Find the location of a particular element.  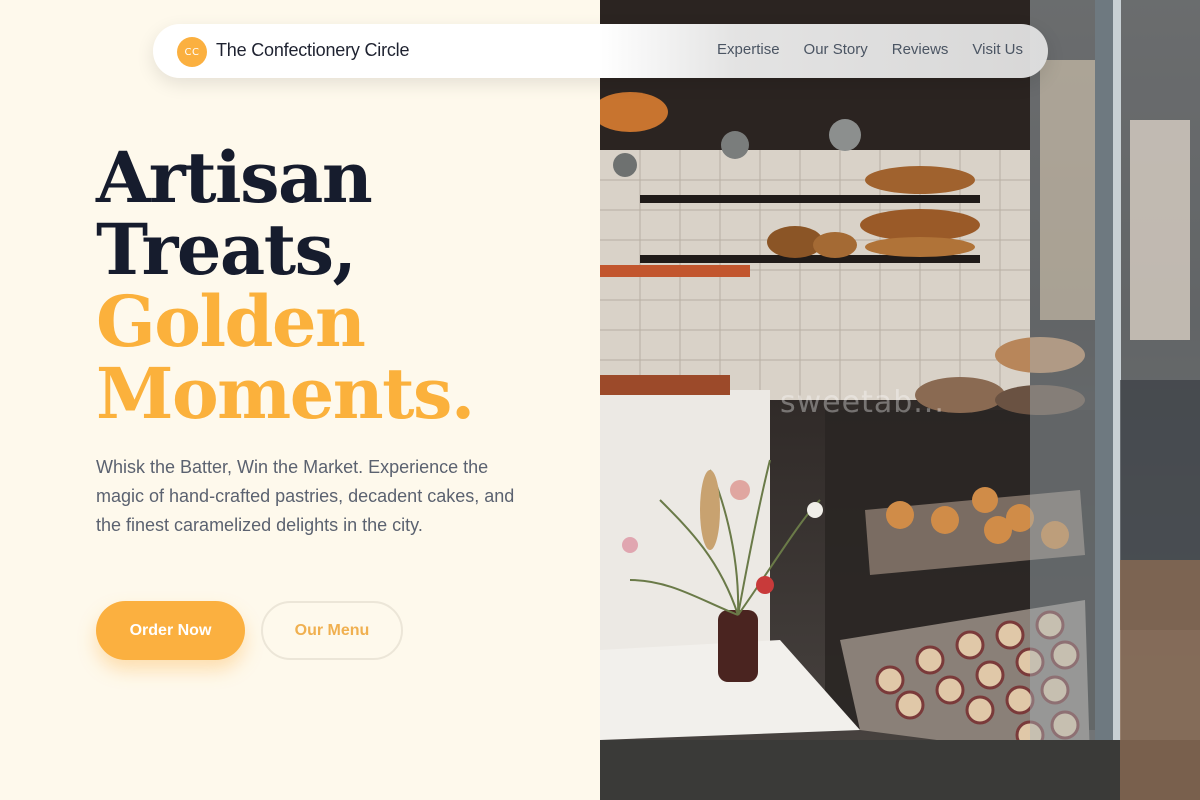

order-now-button: Order Now is located at coordinates (170, 630).